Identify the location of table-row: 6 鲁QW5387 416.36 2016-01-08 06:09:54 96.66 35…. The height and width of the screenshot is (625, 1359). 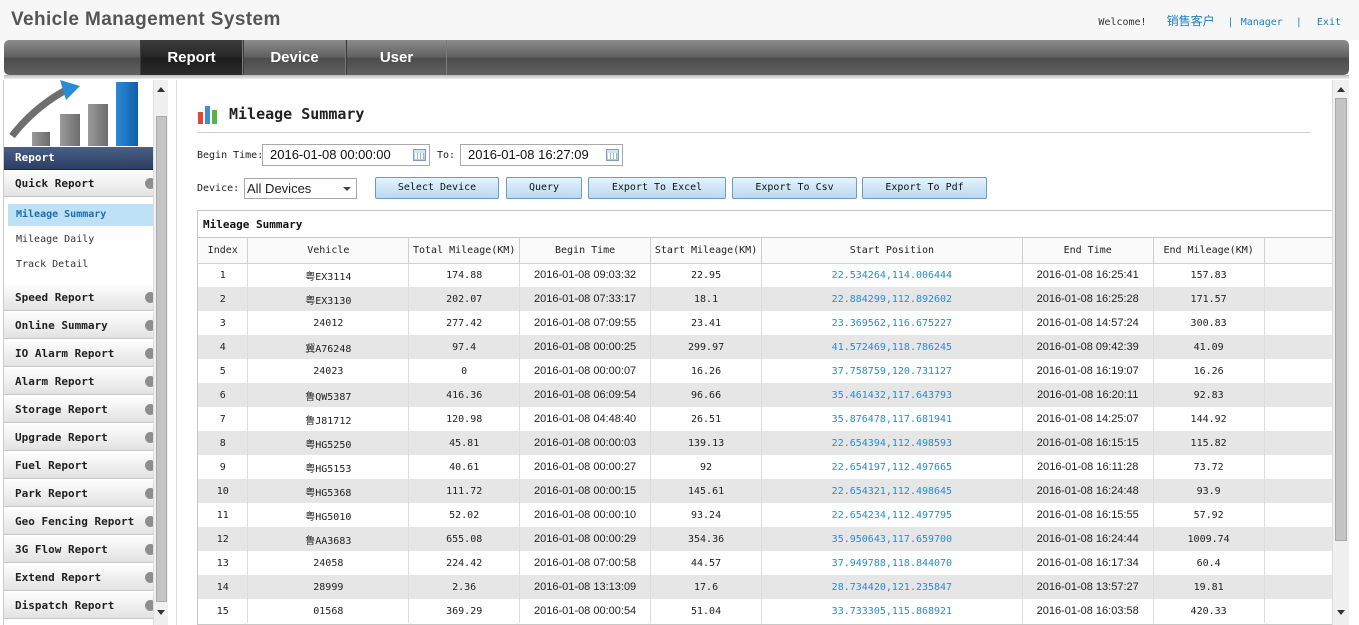
(765, 395).